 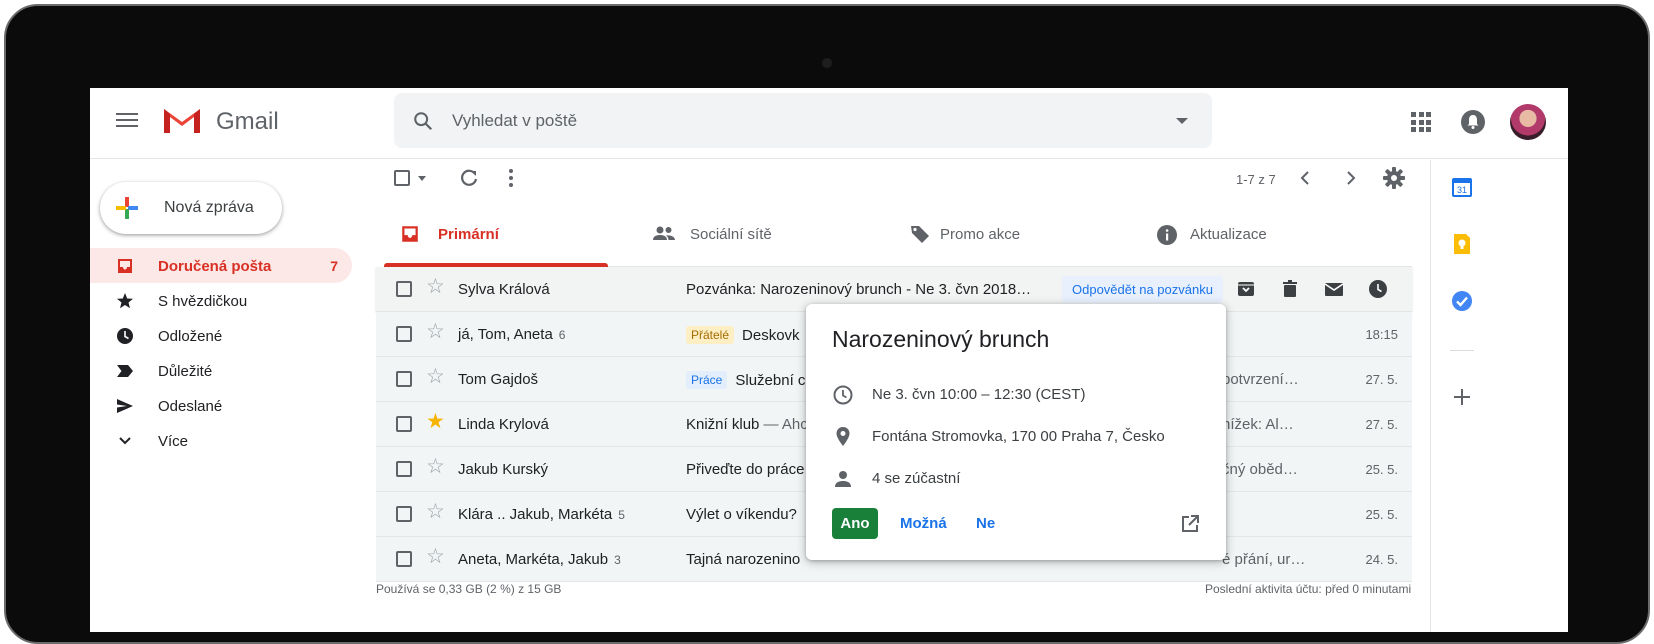 What do you see at coordinates (173, 441) in the screenshot?
I see `sidebar-item-label: Více` at bounding box center [173, 441].